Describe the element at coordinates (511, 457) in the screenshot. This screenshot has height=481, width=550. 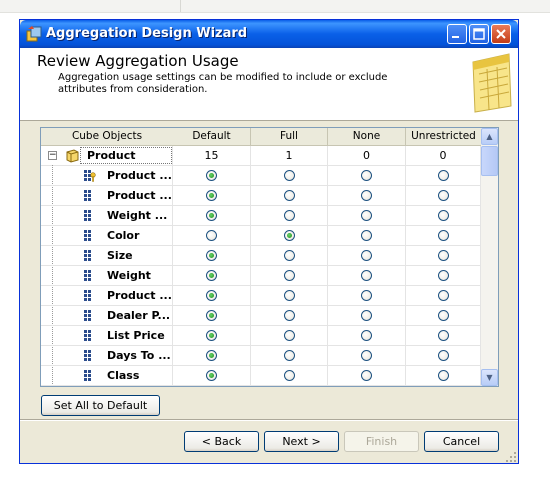
I see `resize-grip-icon` at that location.